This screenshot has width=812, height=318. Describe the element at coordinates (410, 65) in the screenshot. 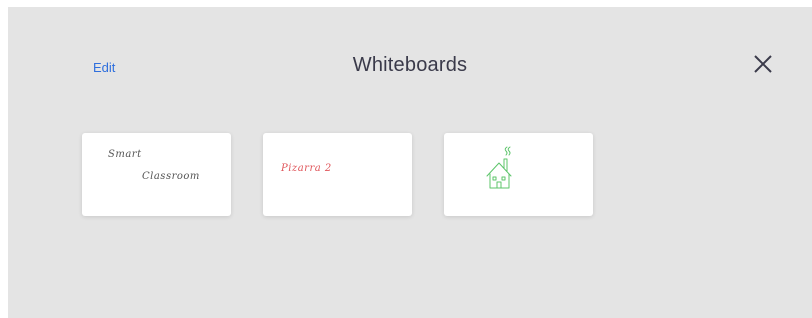

I see `page-title: Whiteboards` at that location.